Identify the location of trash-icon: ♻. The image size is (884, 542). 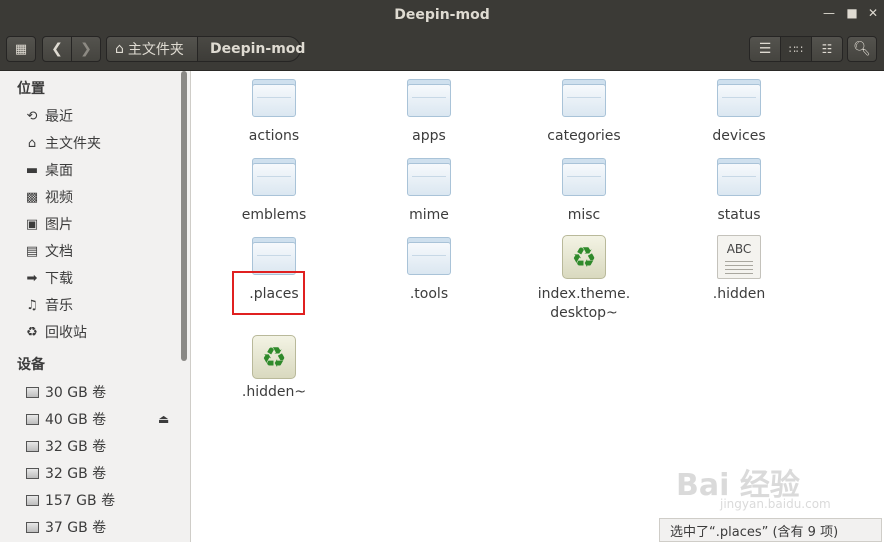
(32, 332).